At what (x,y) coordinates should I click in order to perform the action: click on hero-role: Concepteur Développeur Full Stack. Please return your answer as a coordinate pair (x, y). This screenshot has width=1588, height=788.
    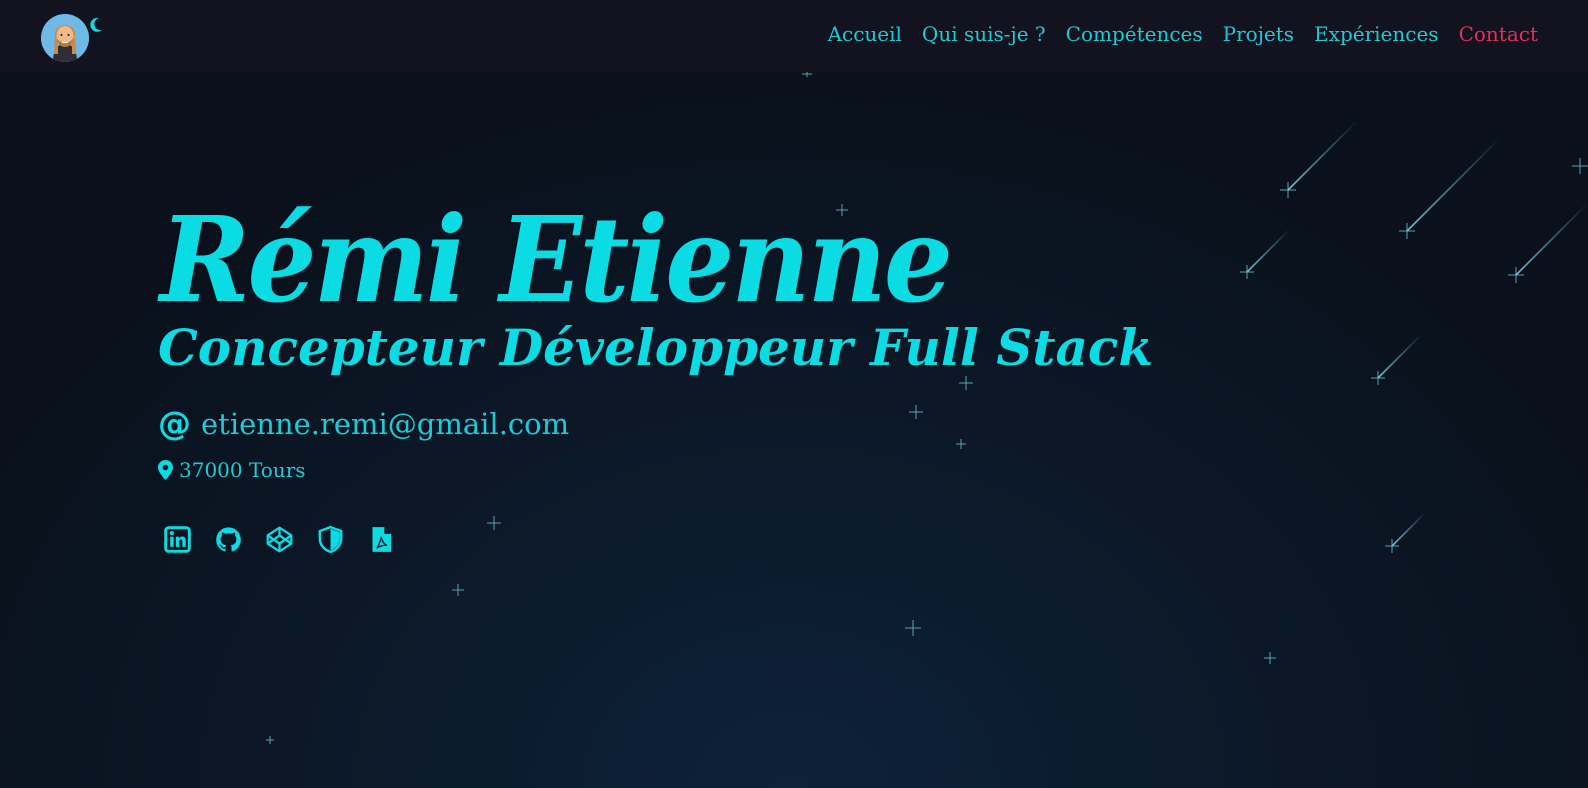
    Looking at the image, I should click on (655, 347).